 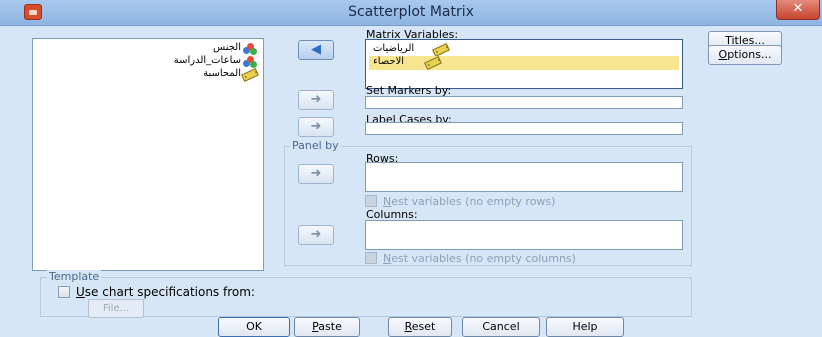 I want to click on matrix-variables-list: الرياضيات الاحصاء, so click(x=524, y=64).